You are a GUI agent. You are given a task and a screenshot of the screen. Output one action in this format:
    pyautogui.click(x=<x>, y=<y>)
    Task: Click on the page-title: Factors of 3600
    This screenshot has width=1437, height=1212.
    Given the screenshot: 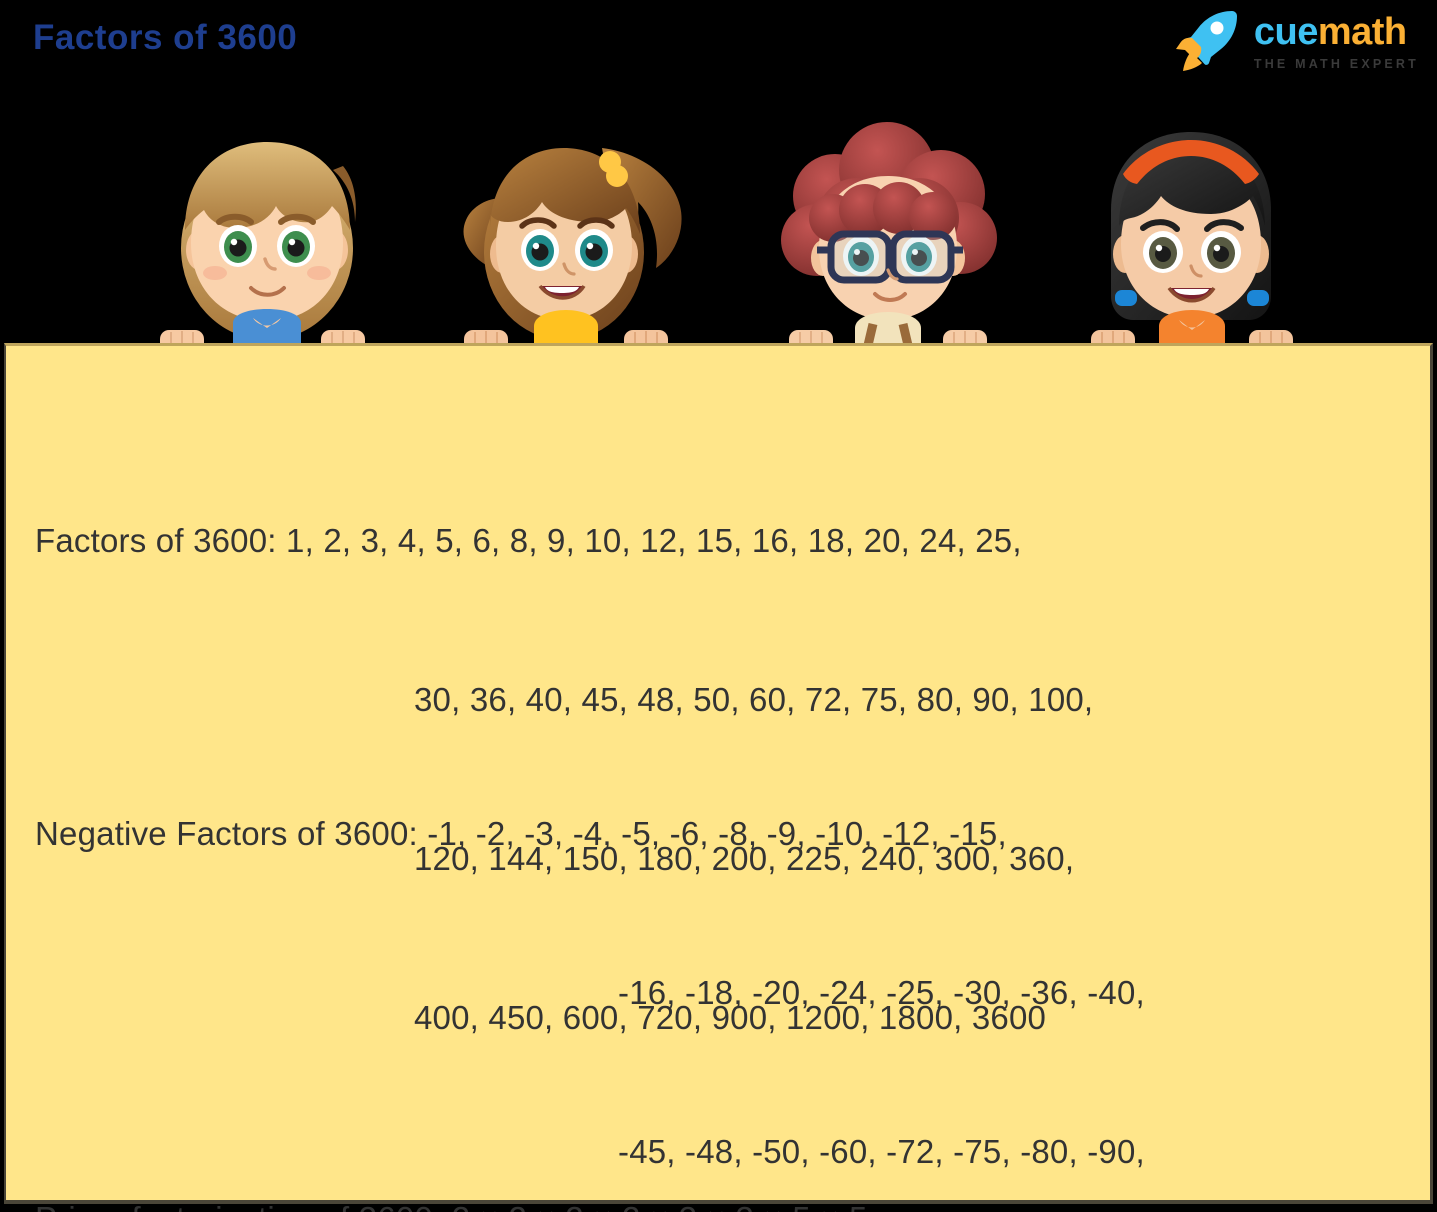 What is the action you would take?
    pyautogui.click(x=165, y=37)
    